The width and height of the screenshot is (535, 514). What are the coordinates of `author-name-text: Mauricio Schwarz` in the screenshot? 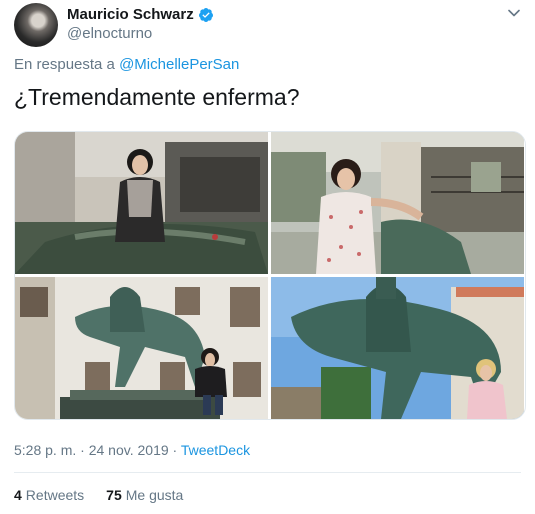 It's located at (130, 14).